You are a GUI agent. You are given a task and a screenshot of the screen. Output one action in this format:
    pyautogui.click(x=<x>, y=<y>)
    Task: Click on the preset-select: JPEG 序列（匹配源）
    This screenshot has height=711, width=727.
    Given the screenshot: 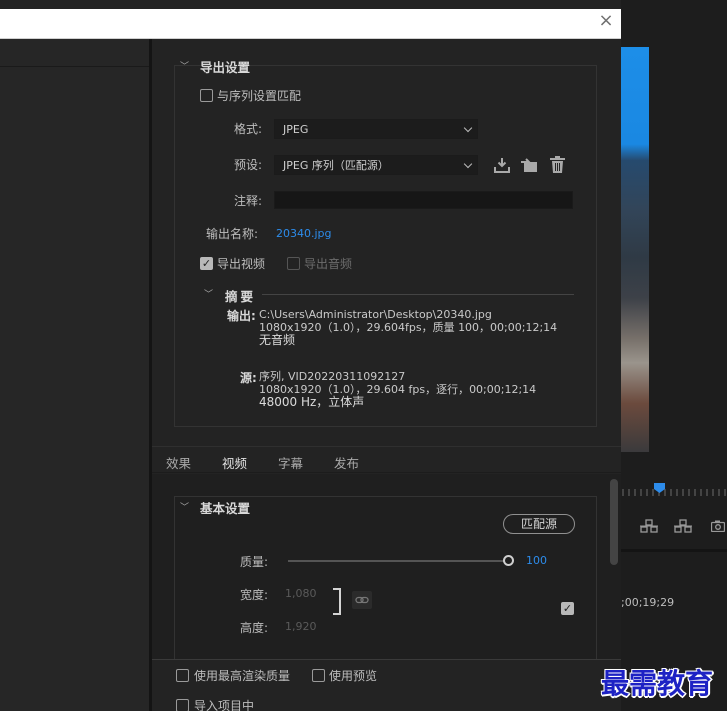 What is the action you would take?
    pyautogui.click(x=376, y=165)
    